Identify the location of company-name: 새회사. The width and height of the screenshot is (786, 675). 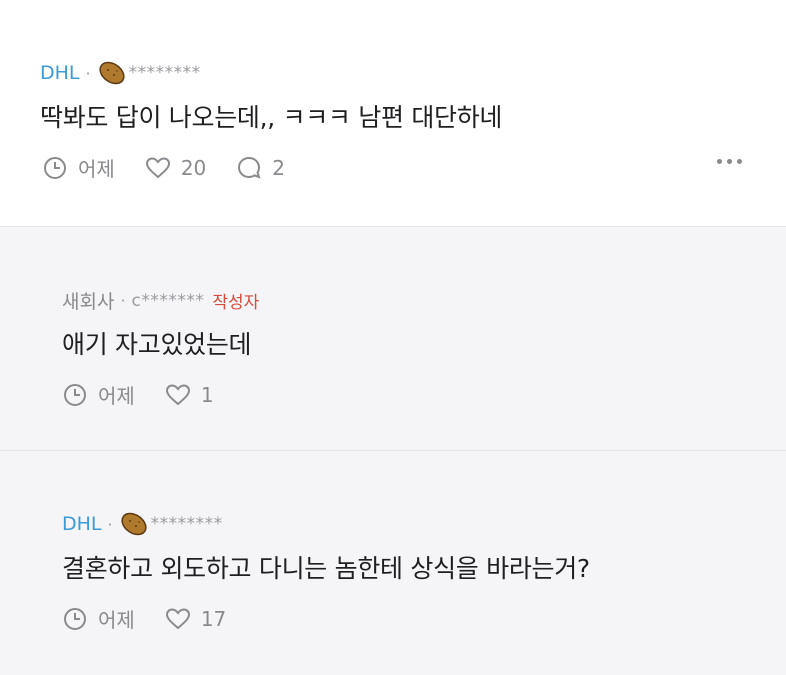
(88, 300).